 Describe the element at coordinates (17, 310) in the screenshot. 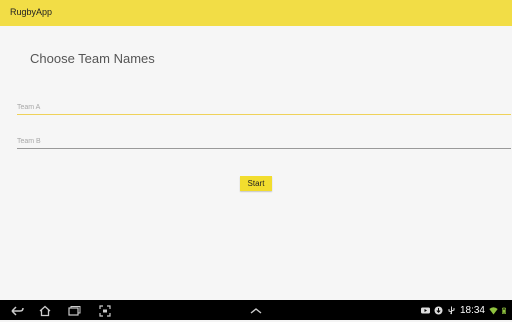

I see `back-icon` at that location.